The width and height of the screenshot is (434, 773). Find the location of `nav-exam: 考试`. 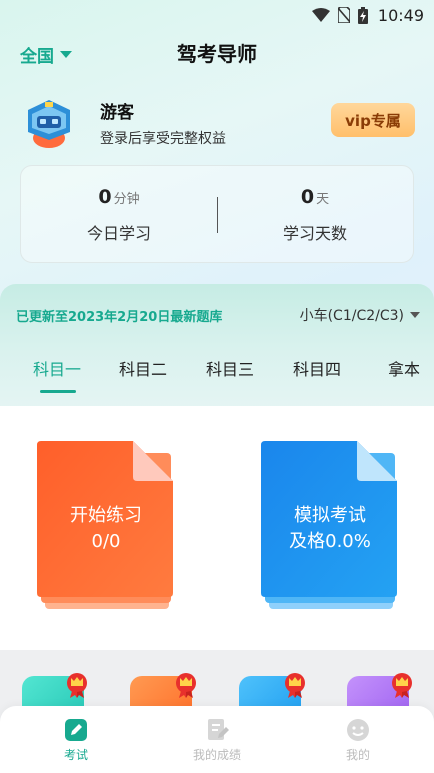

nav-exam: 考试 is located at coordinates (76, 740).